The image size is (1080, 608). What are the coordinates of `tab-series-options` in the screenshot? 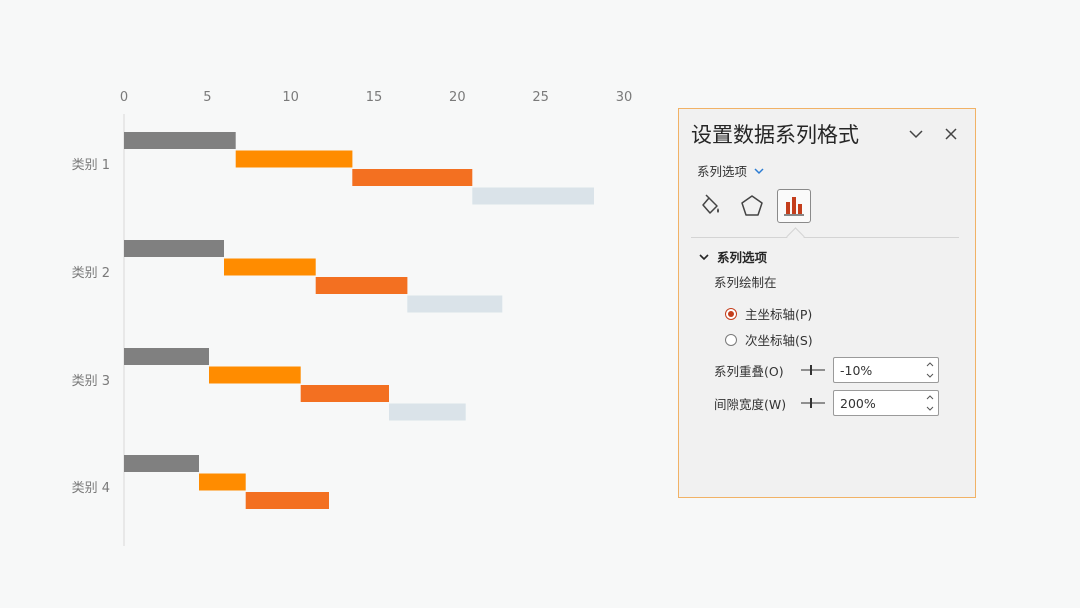 It's located at (794, 206).